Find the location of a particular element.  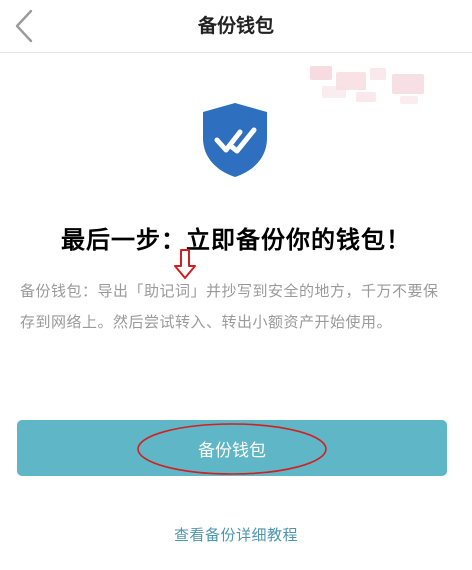

page-title: 备份钱包 is located at coordinates (235, 26).